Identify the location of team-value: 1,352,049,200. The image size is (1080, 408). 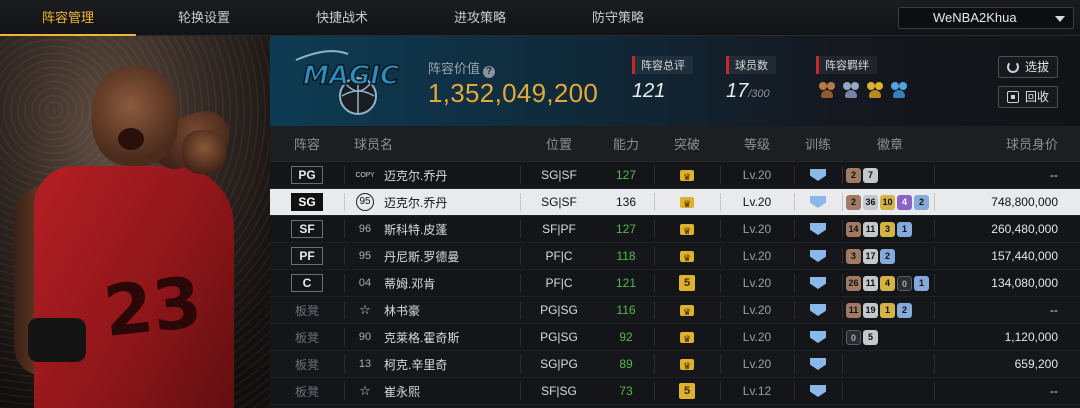
(513, 93).